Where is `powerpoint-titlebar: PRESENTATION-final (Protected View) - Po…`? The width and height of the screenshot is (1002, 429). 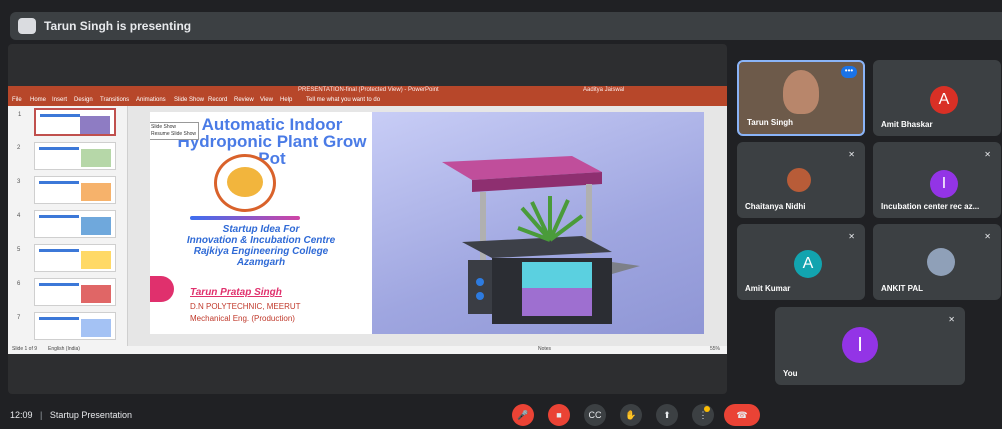 powerpoint-titlebar: PRESENTATION-final (Protected View) - Po… is located at coordinates (367, 91).